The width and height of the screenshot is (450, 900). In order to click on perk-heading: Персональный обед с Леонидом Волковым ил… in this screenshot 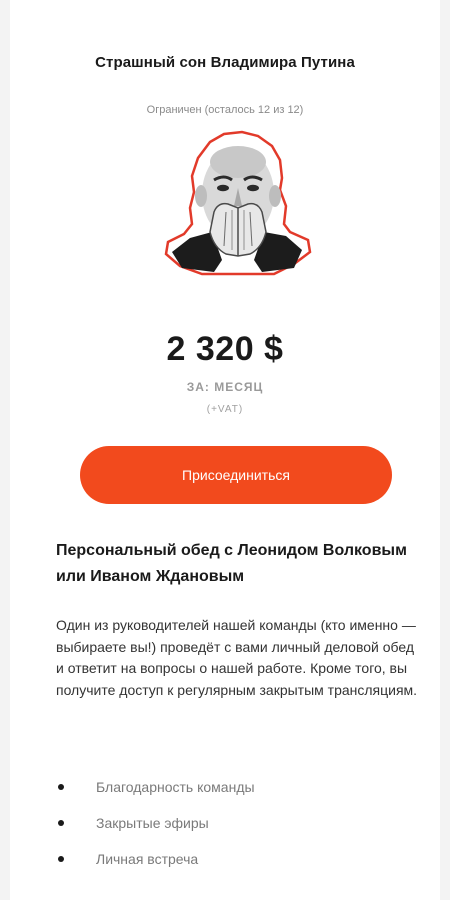, I will do `click(231, 563)`.